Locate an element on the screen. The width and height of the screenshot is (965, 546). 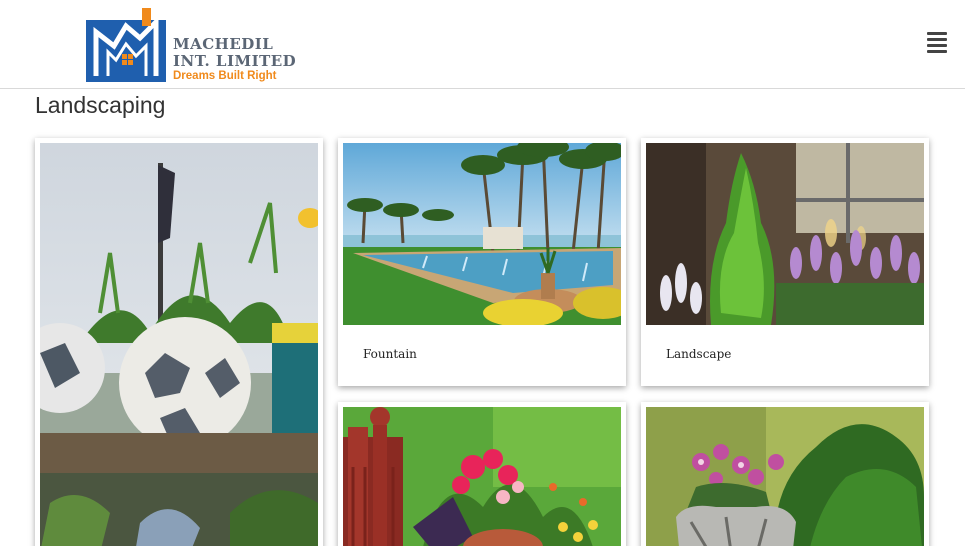
logo-tagline: Dreams Built Right is located at coordinates (225, 76).